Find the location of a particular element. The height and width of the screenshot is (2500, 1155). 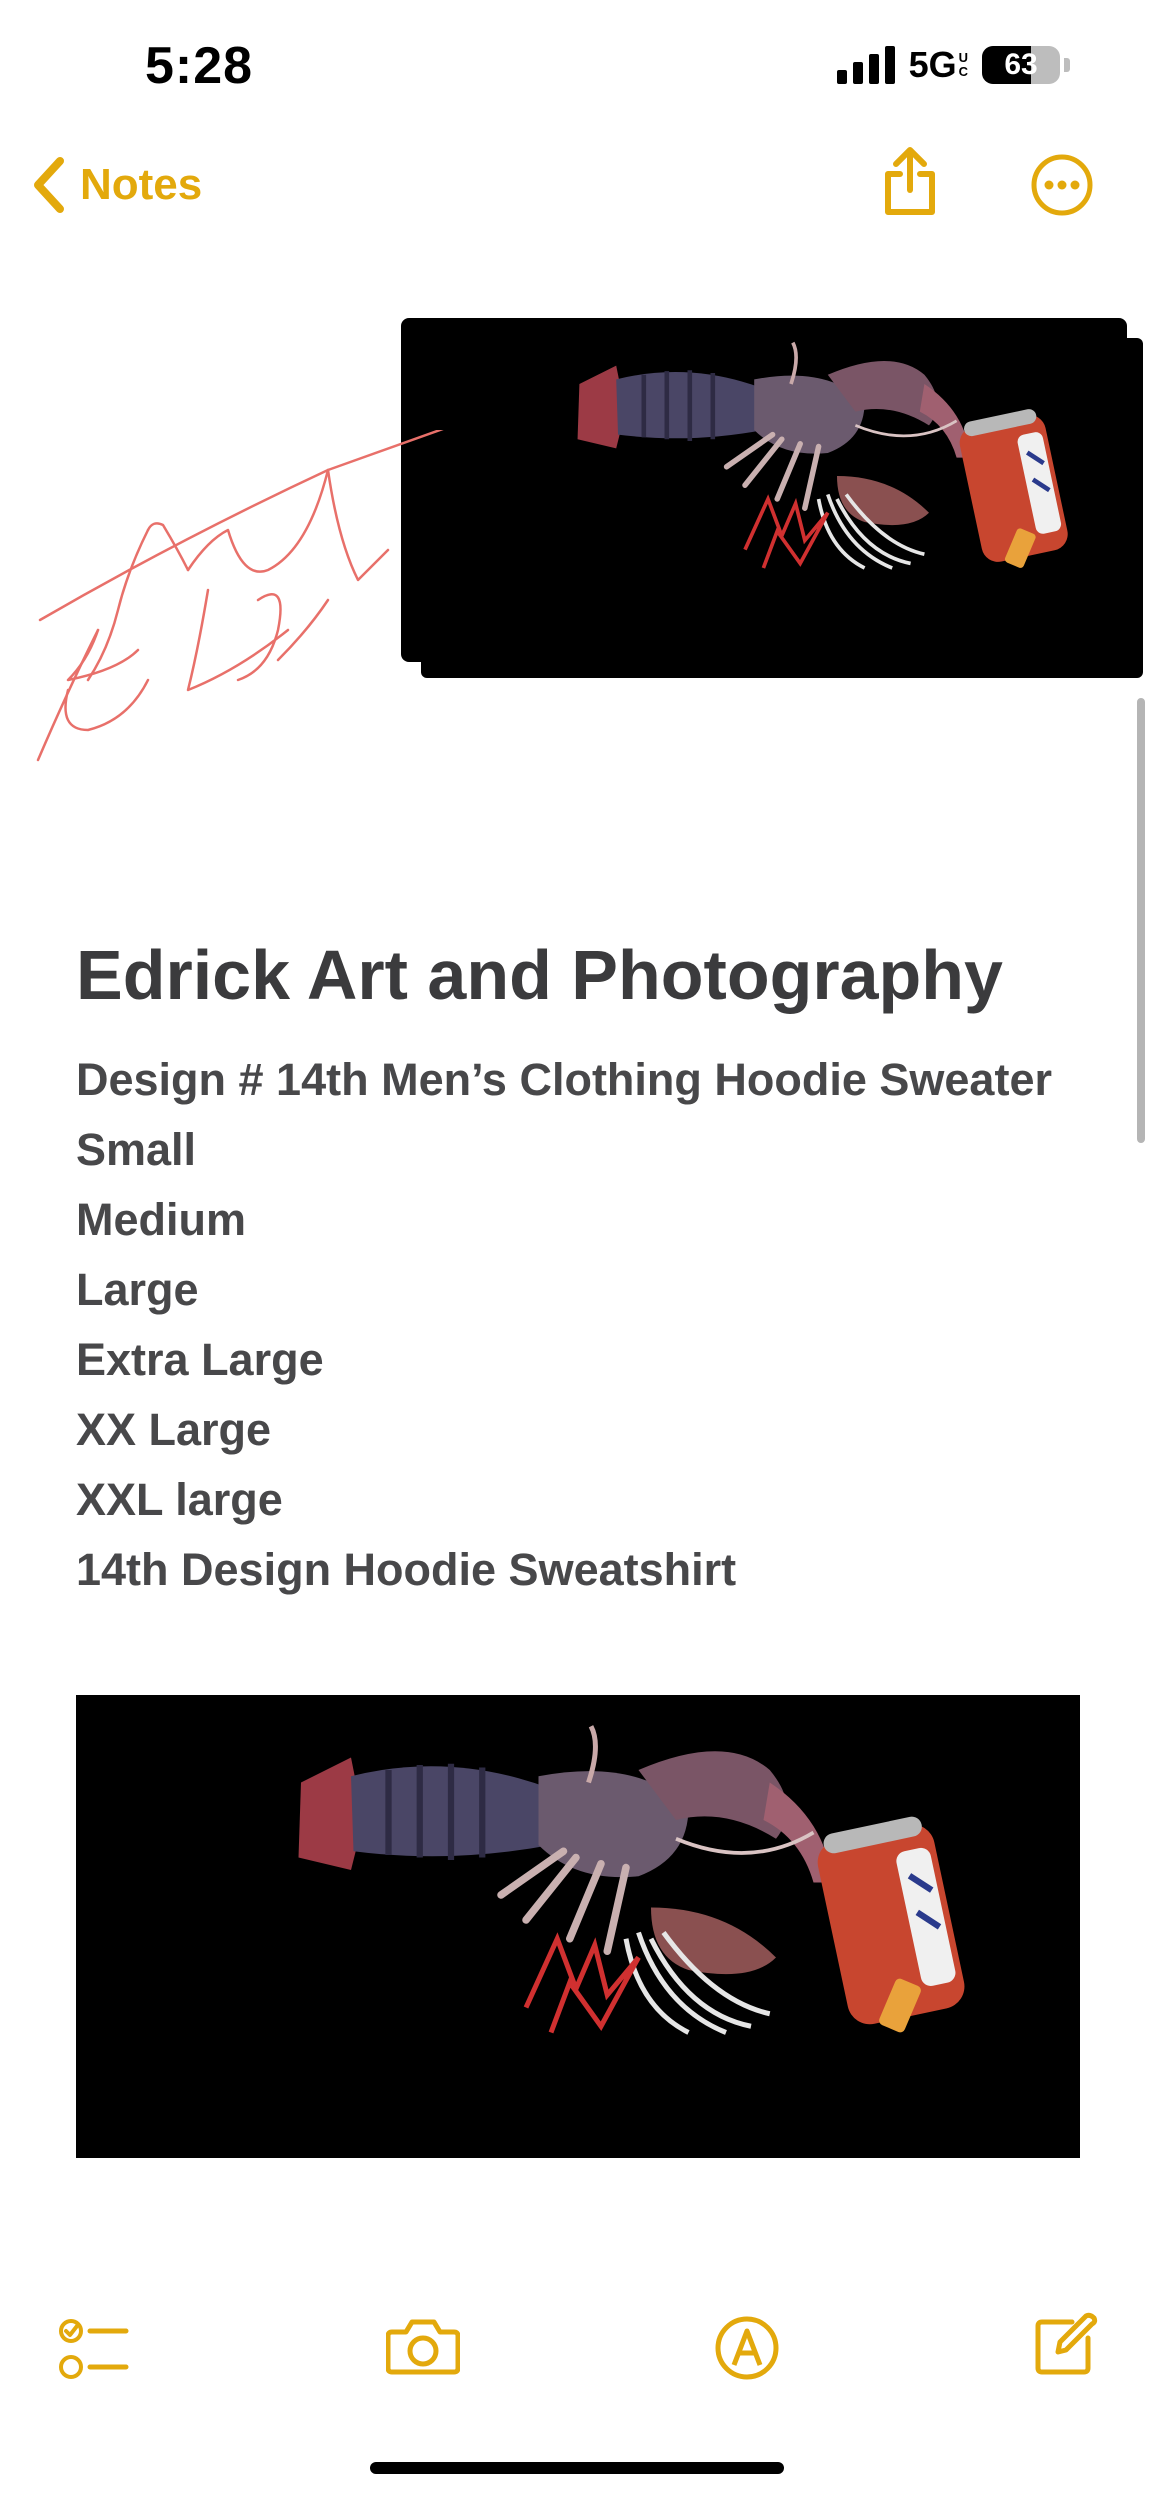

back-label: Notes is located at coordinates (141, 184).